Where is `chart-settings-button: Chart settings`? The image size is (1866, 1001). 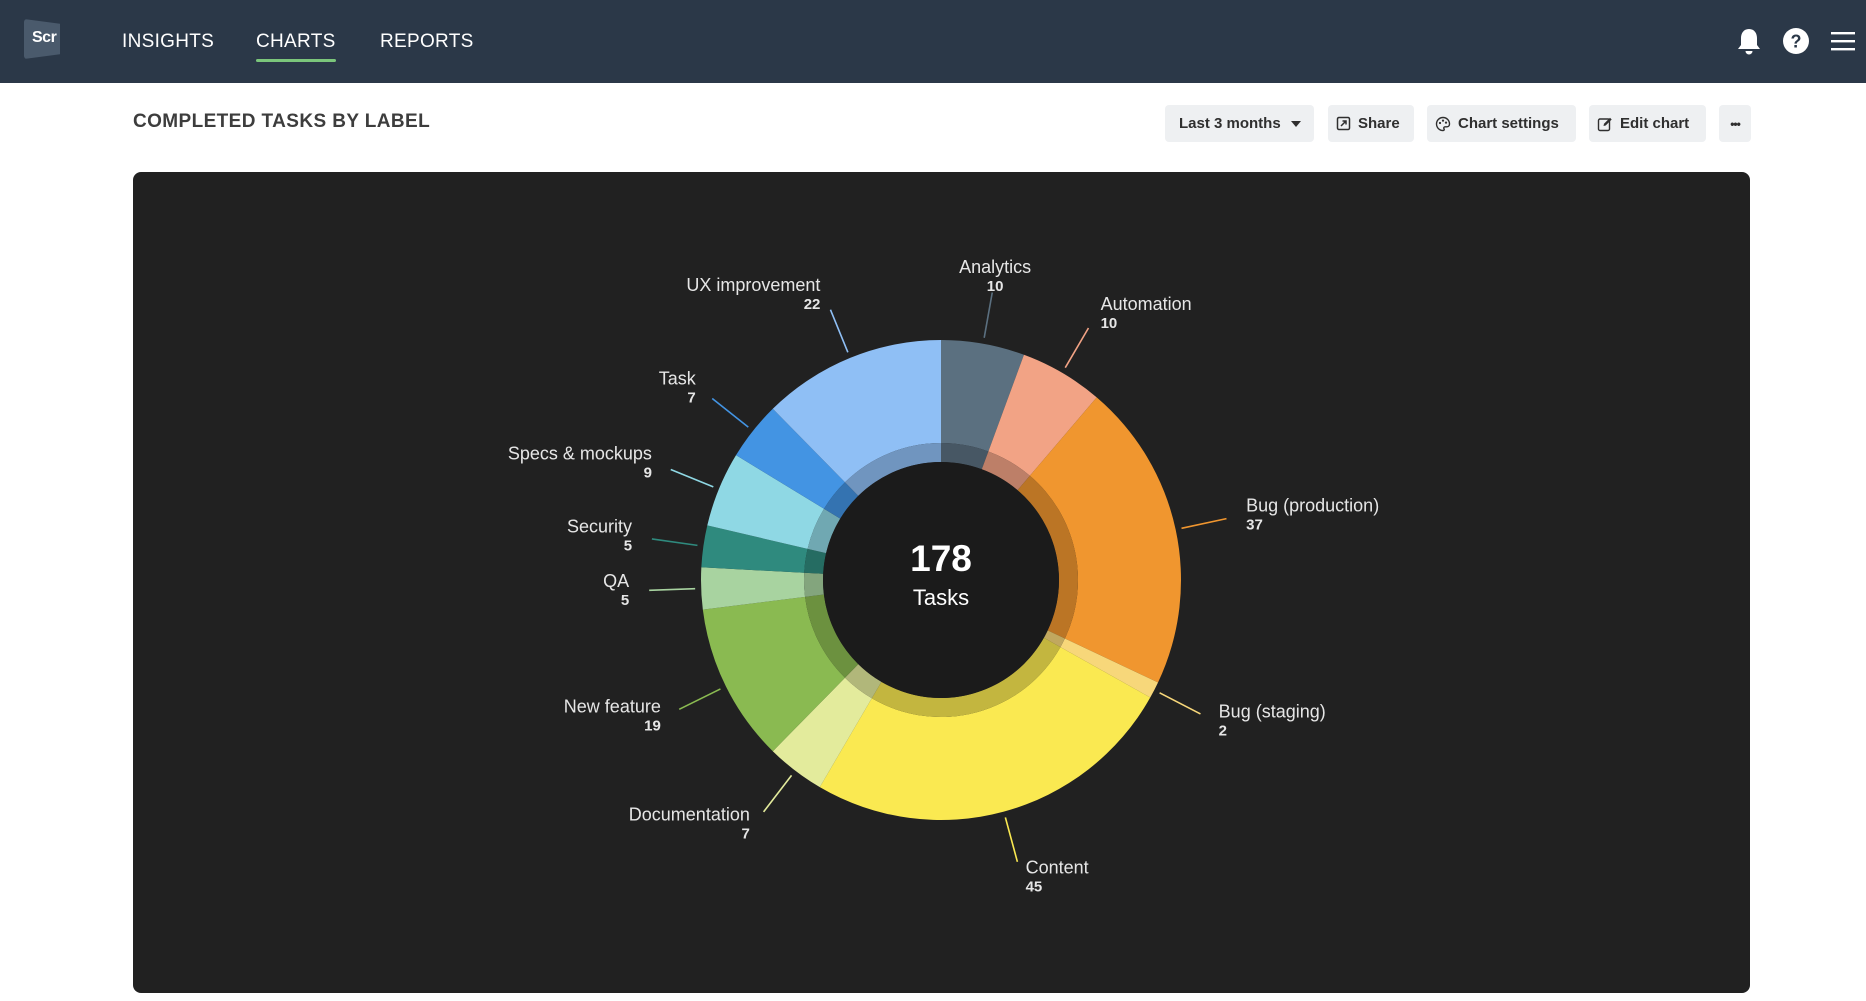 chart-settings-button: Chart settings is located at coordinates (1501, 123).